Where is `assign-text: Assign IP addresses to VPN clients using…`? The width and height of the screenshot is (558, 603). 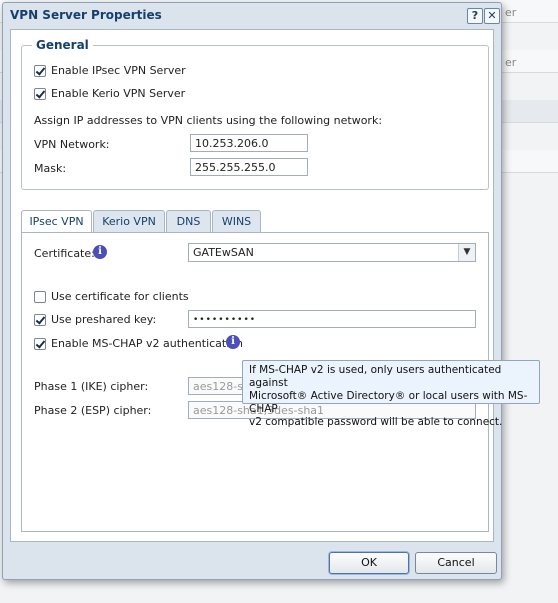 assign-text: Assign IP addresses to VPN clients using… is located at coordinates (208, 120).